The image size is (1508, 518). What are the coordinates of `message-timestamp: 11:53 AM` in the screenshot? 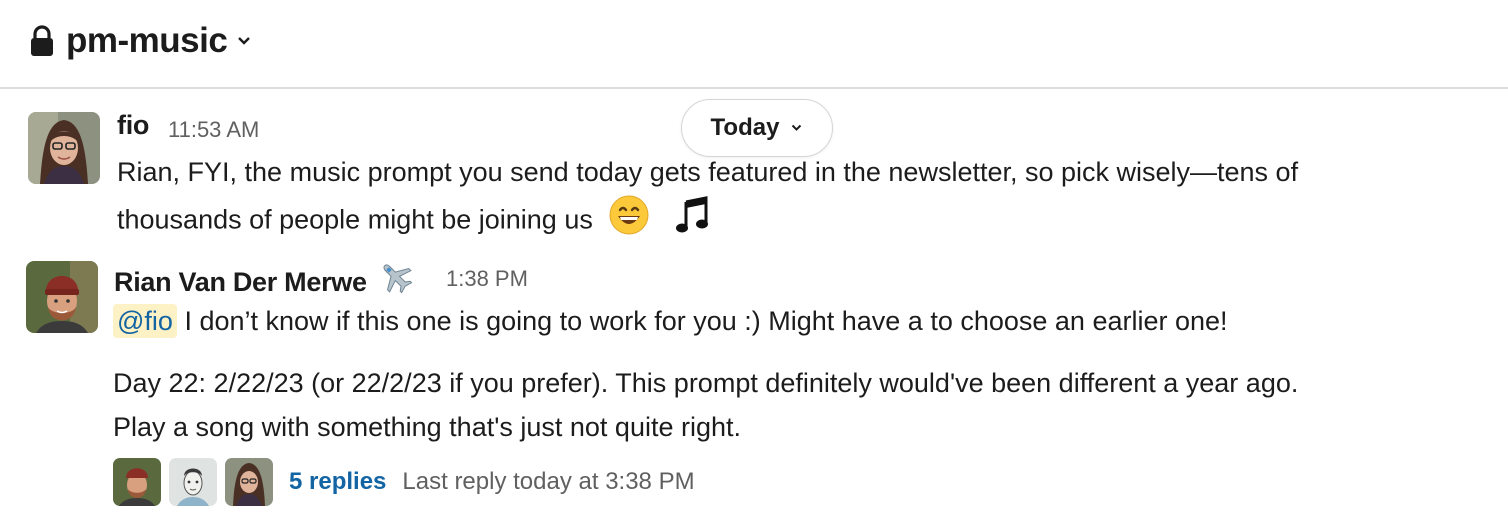 It's located at (213, 130).